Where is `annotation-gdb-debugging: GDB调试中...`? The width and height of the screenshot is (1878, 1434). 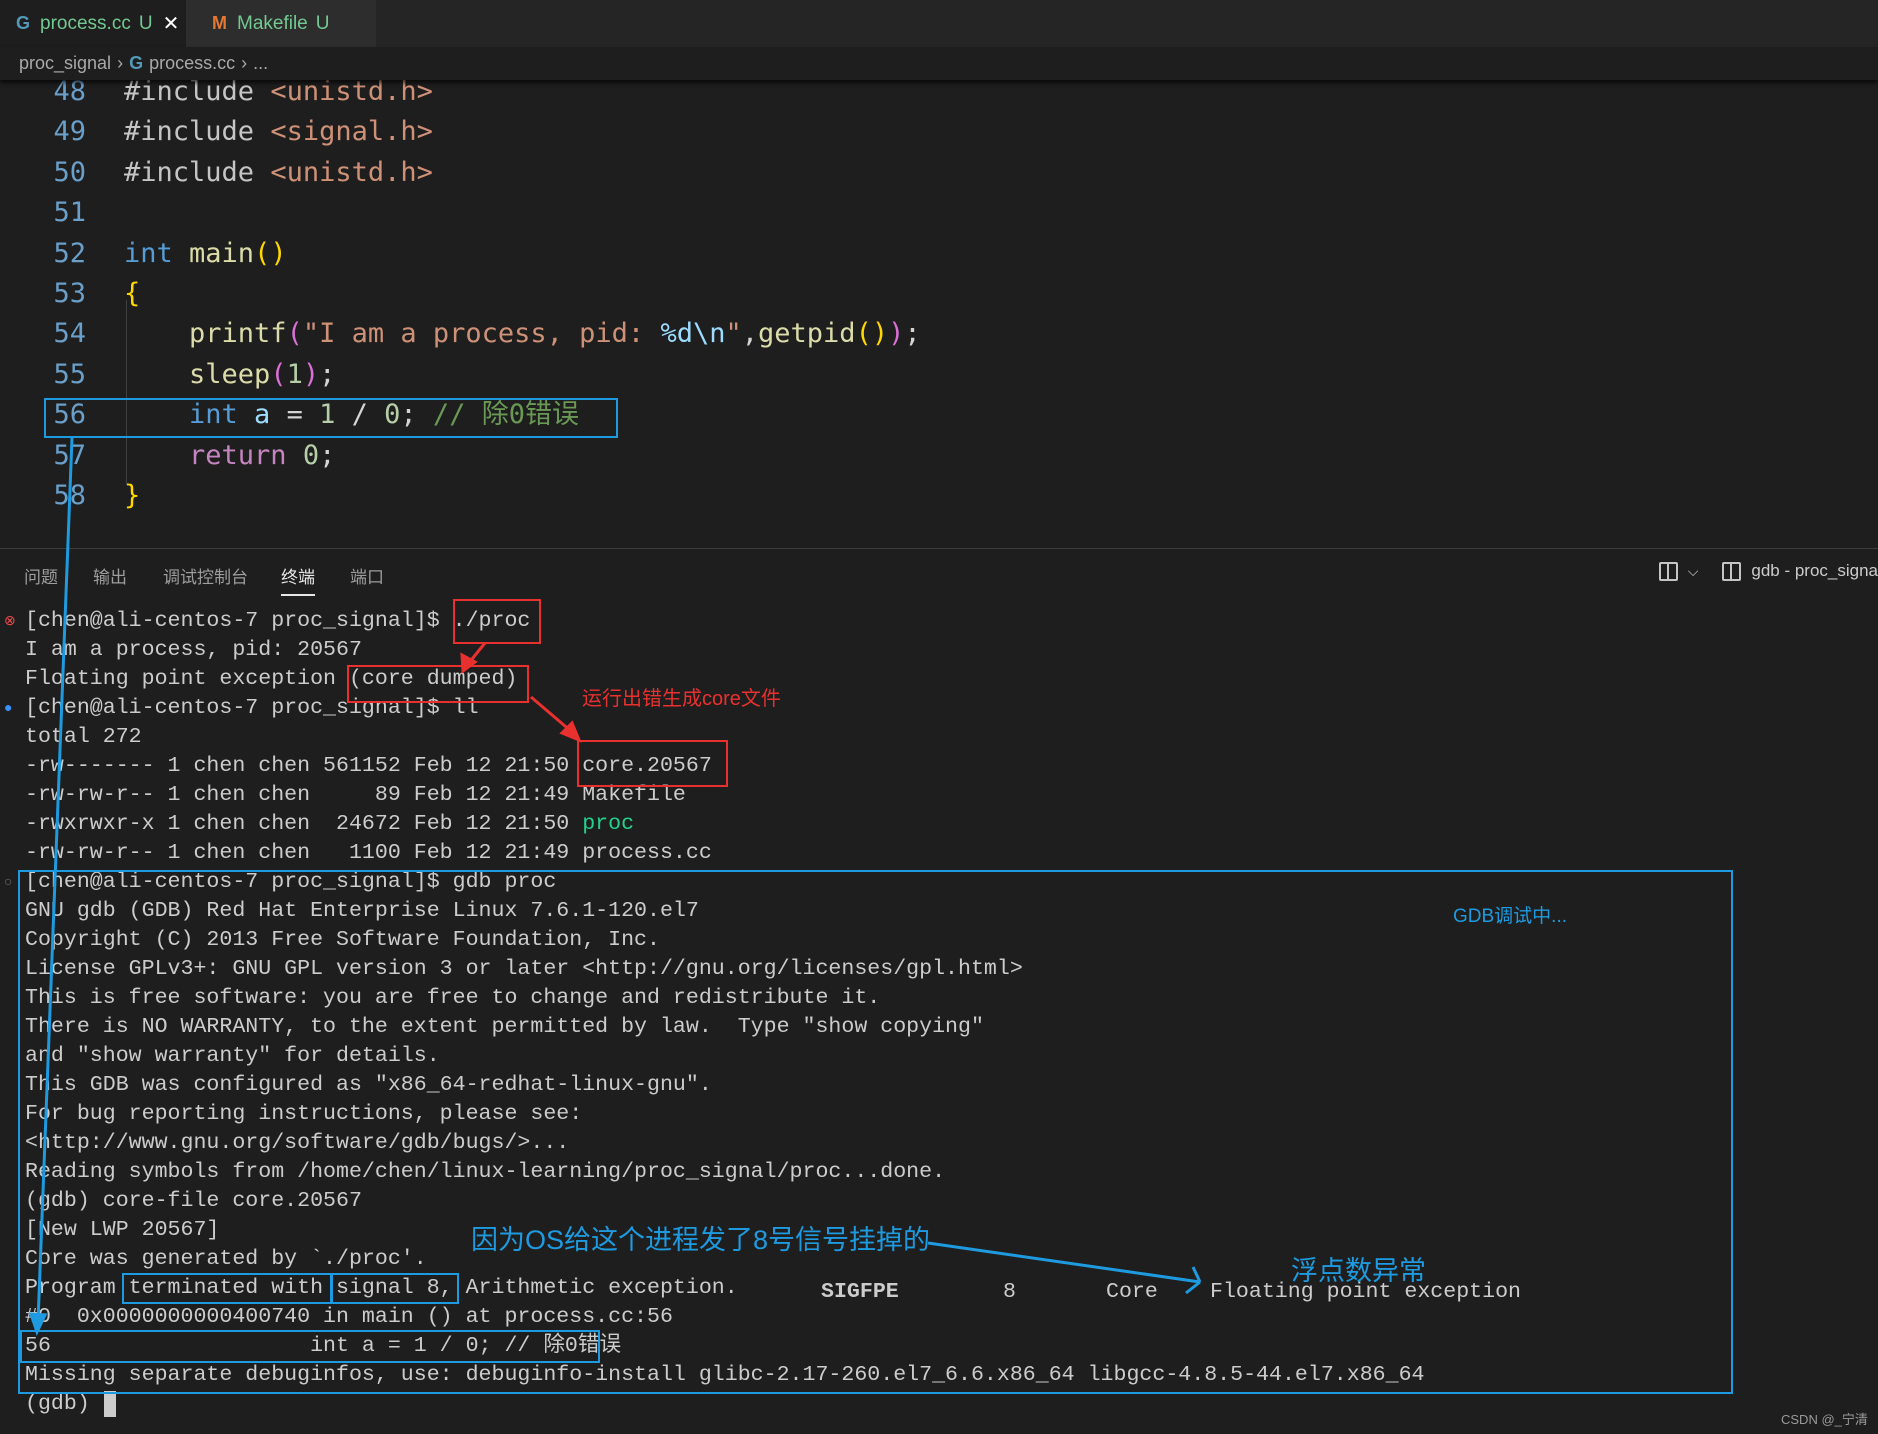 annotation-gdb-debugging: GDB调试中... is located at coordinates (1510, 916).